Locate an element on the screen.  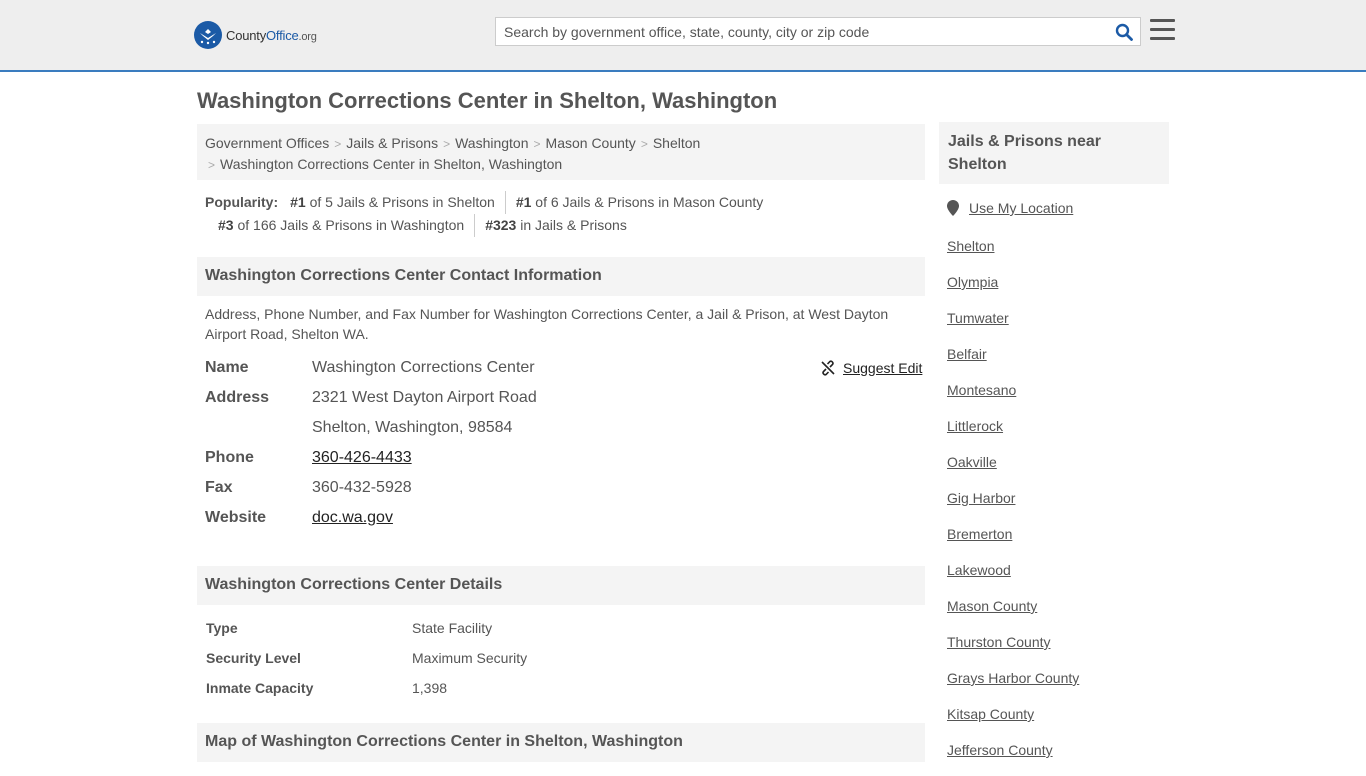
nearby-link-jefferson-county: Jefferson County is located at coordinates (1013, 758).